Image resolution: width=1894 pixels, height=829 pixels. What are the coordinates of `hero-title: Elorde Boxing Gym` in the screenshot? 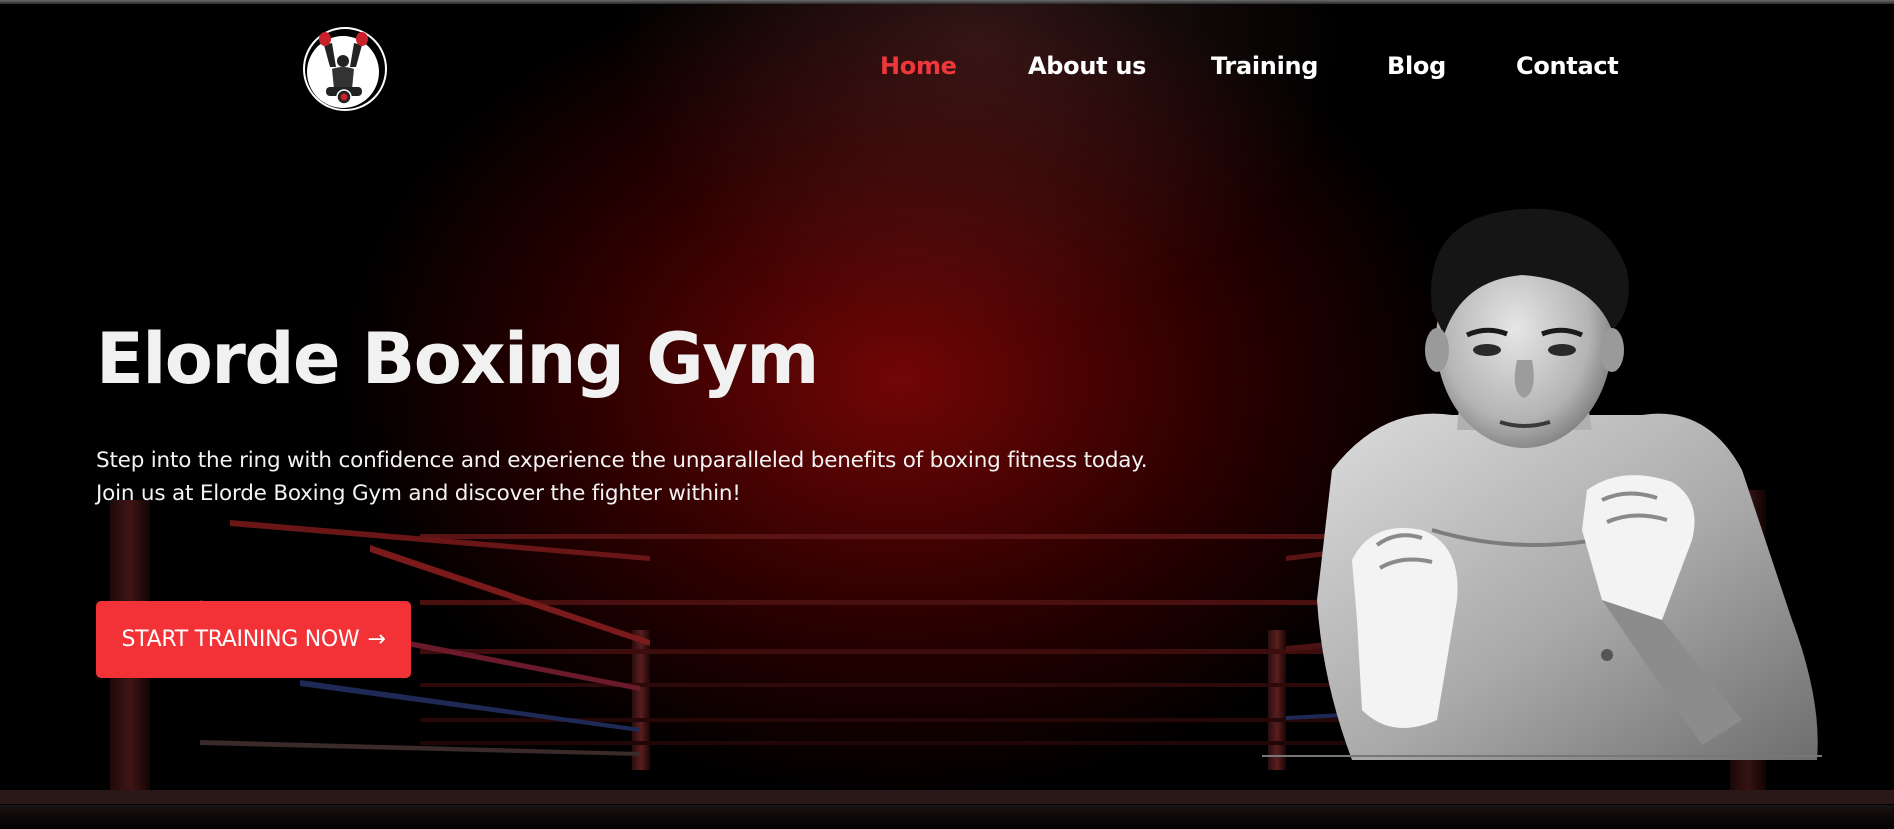 It's located at (457, 359).